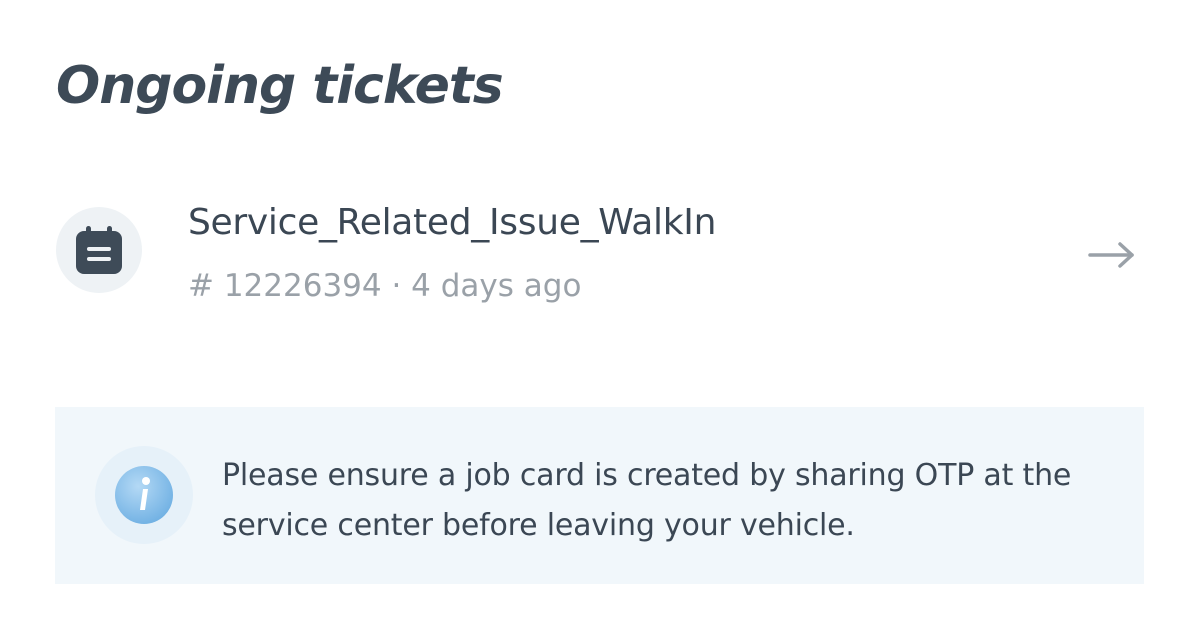 Image resolution: width=1199 pixels, height=637 pixels. Describe the element at coordinates (1112, 255) in the screenshot. I see `arrow-right-icon` at that location.